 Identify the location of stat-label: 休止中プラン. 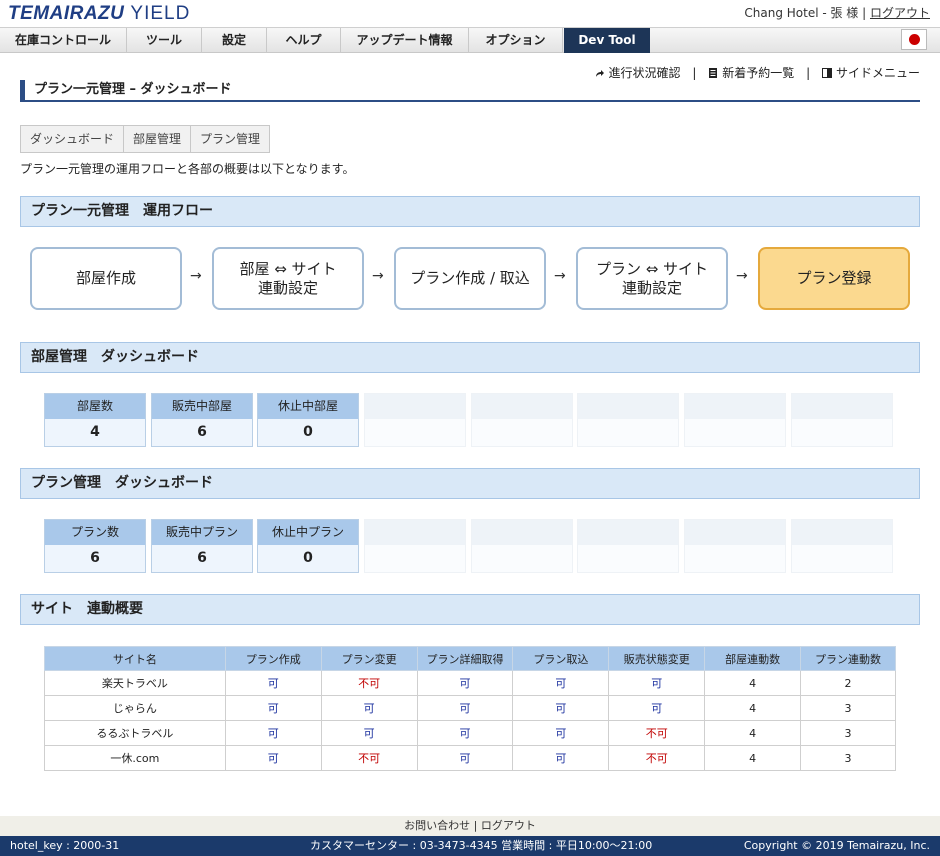
(308, 532).